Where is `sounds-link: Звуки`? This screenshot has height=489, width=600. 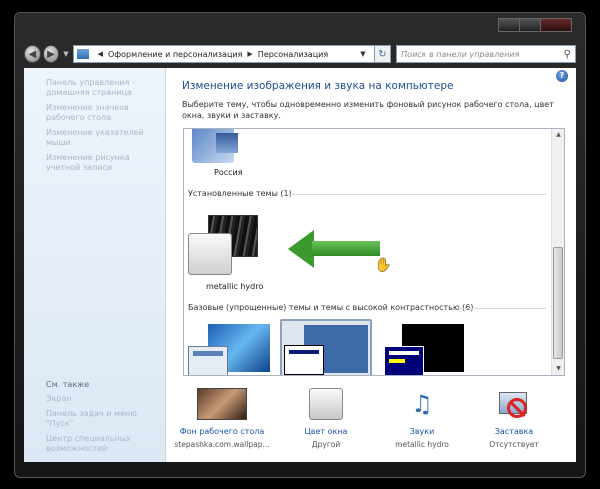
sounds-link: Звуки is located at coordinates (422, 431).